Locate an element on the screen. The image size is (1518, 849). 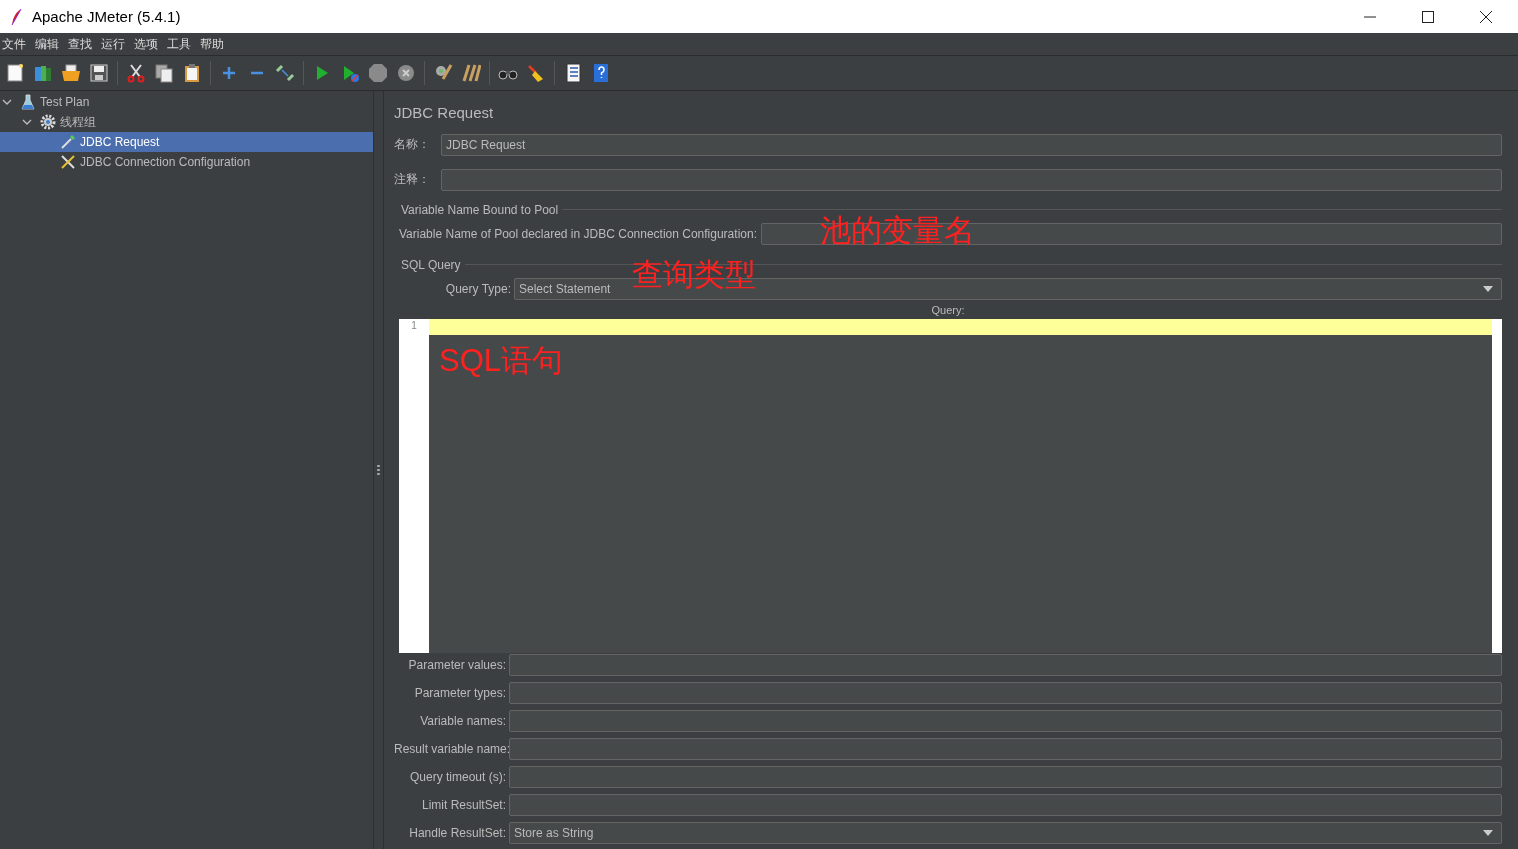
field-label: Query timeout (s): is located at coordinates (457, 777).